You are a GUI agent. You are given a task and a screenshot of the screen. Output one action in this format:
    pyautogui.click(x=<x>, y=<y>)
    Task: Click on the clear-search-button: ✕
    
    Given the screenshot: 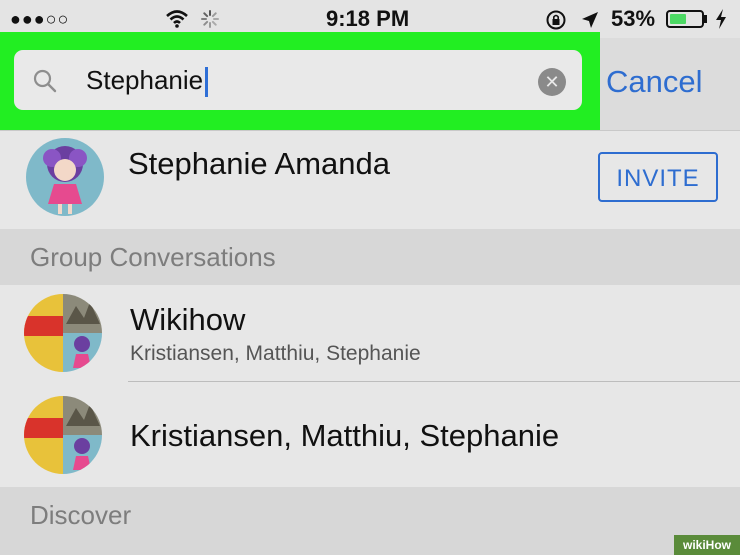 What is the action you would take?
    pyautogui.click(x=552, y=82)
    